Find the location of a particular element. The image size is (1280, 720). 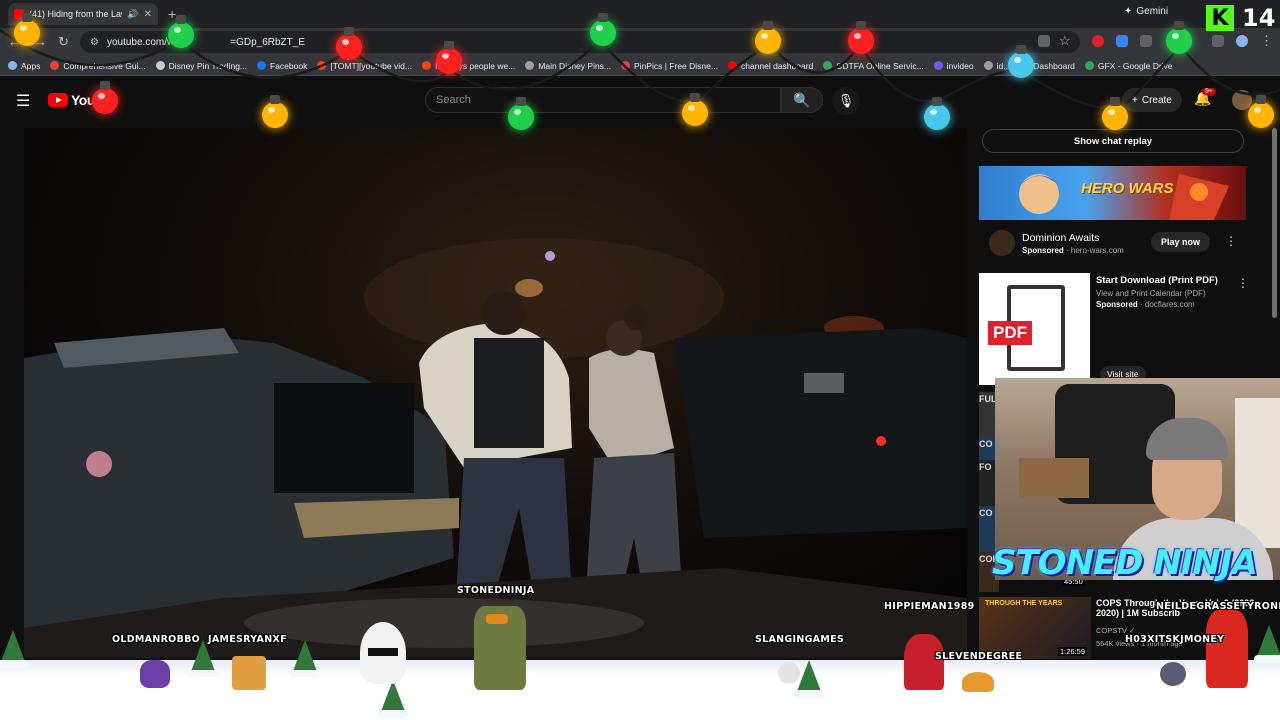

plus-icon: + is located at coordinates (1135, 100).